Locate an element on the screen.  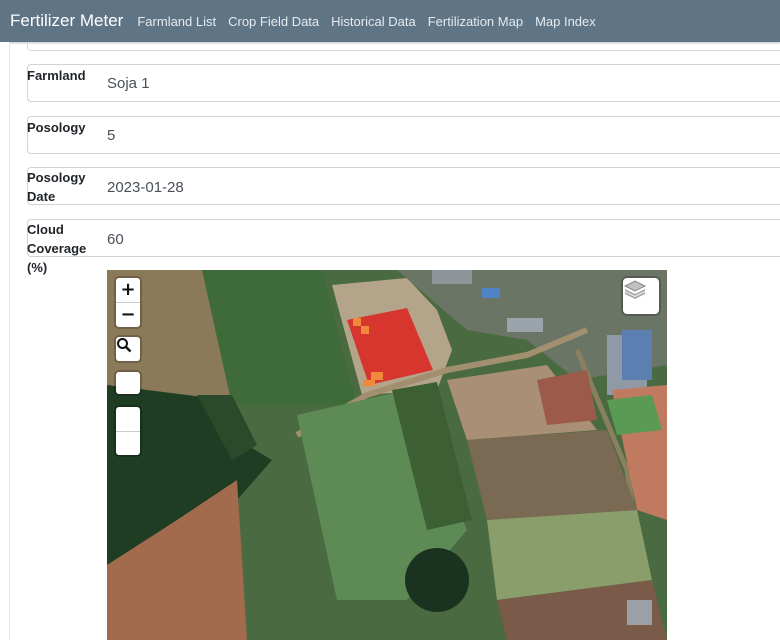
cloud-coverage-value: 60 is located at coordinates (115, 239).